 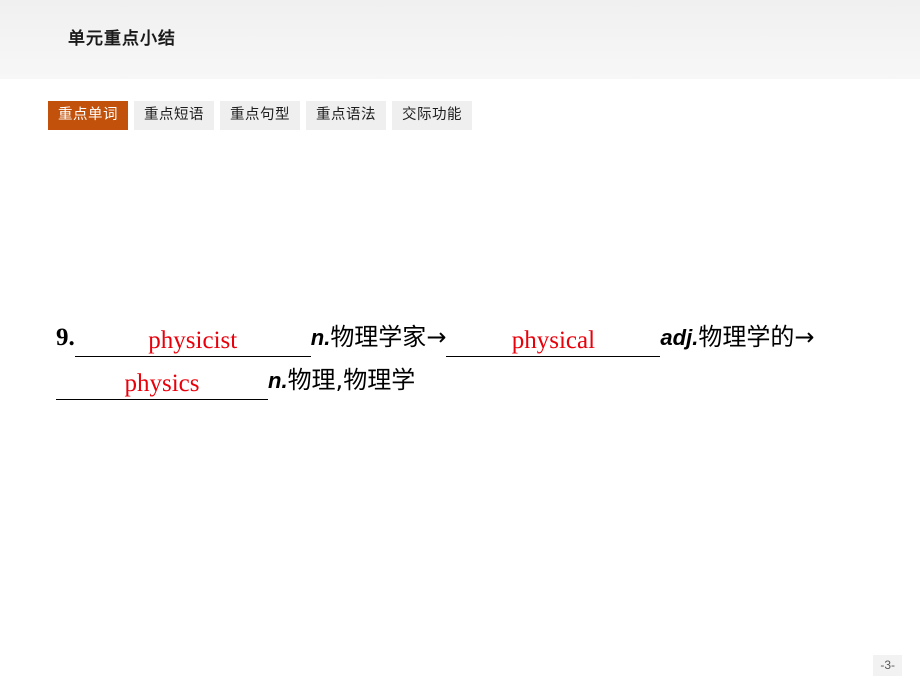 I want to click on part-of-speech-2: adj., so click(x=679, y=337).